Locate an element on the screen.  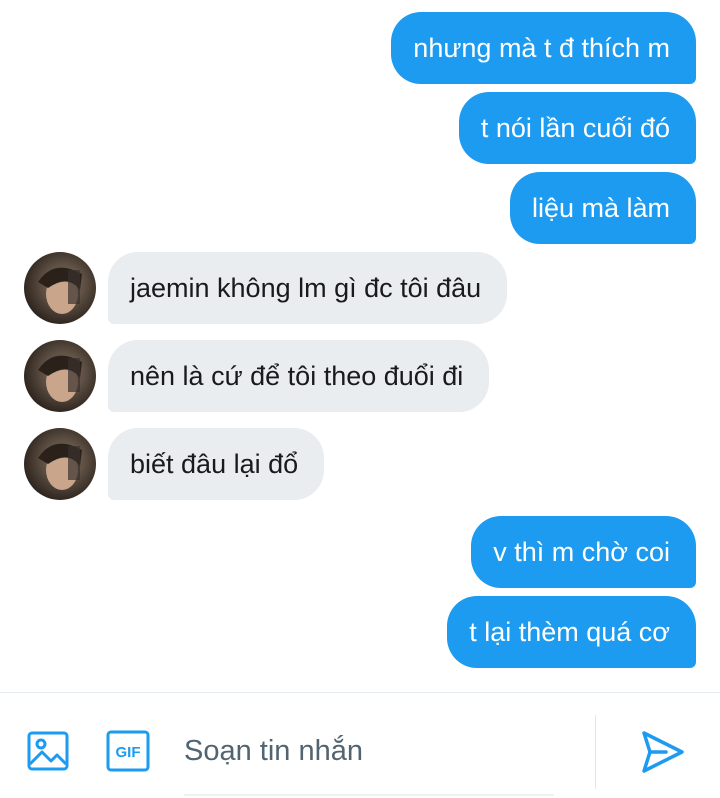
message-bubble-incoming: nên là cứ để tôi theo đuổi đi is located at coordinates (299, 376).